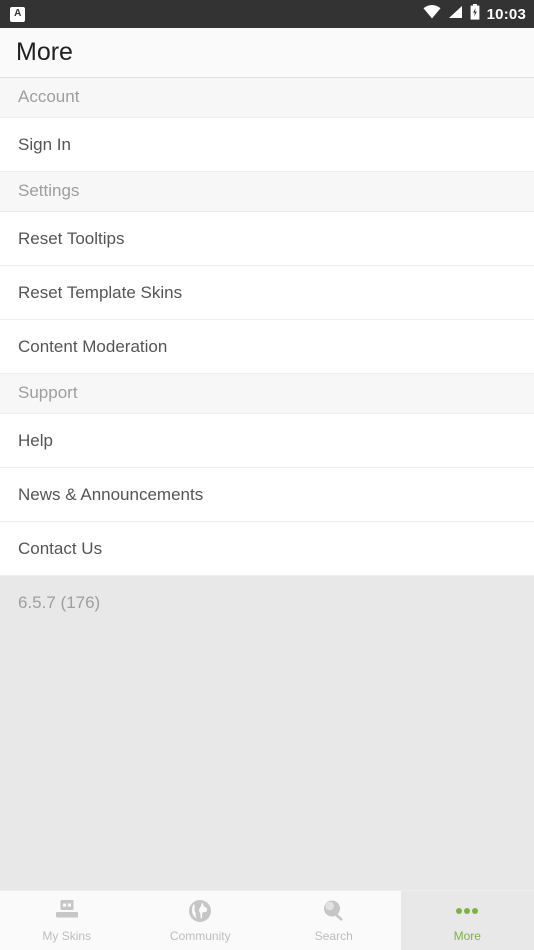 The width and height of the screenshot is (534, 950). I want to click on battery-icon, so click(475, 14).